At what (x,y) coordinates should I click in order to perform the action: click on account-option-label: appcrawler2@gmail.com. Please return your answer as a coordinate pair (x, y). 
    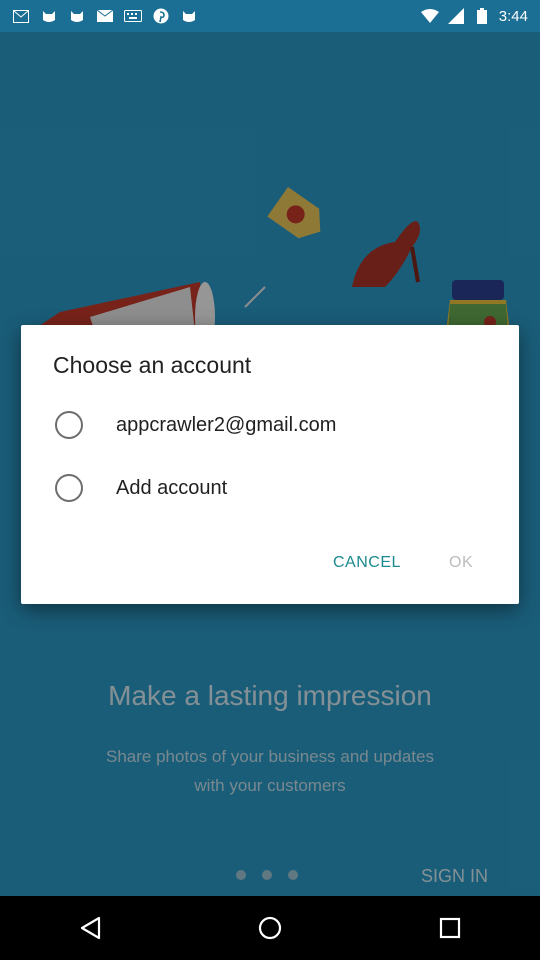
    Looking at the image, I should click on (226, 424).